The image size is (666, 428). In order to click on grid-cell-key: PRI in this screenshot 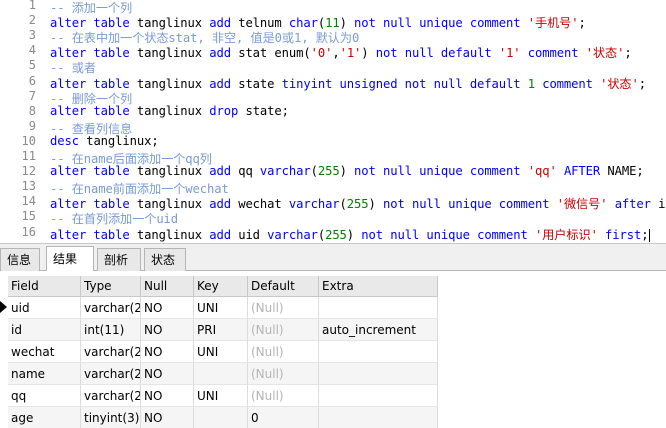, I will do `click(221, 330)`.